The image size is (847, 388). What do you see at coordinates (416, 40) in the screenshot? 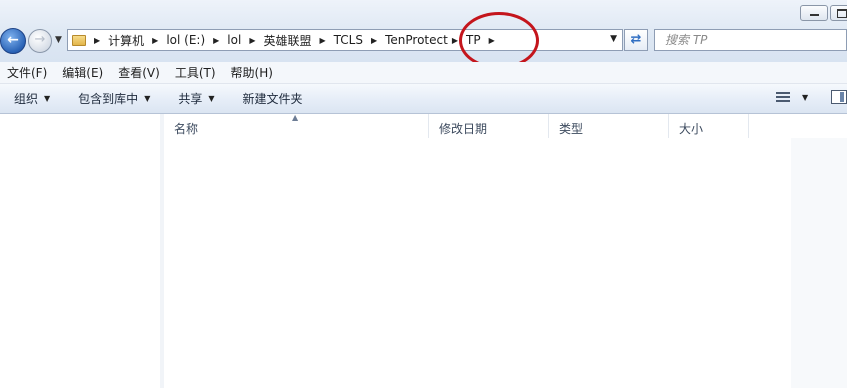
I see `breadcrumb-item-tenprotect: TenProtect` at bounding box center [416, 40].